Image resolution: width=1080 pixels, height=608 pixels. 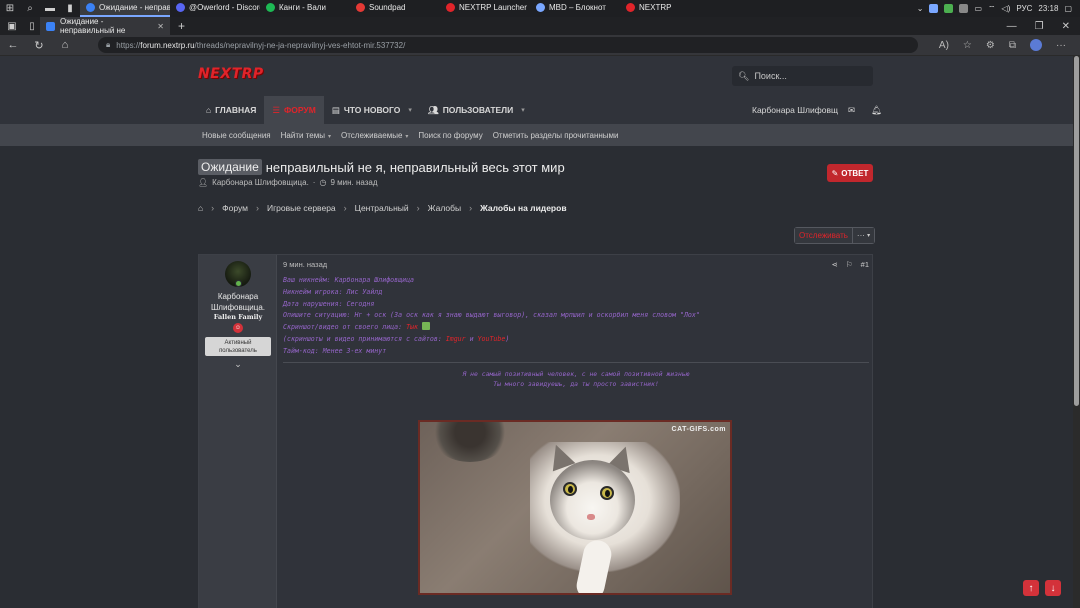 What do you see at coordinates (12, 26) in the screenshot?
I see `tab-actions-icon: ▣` at bounding box center [12, 26].